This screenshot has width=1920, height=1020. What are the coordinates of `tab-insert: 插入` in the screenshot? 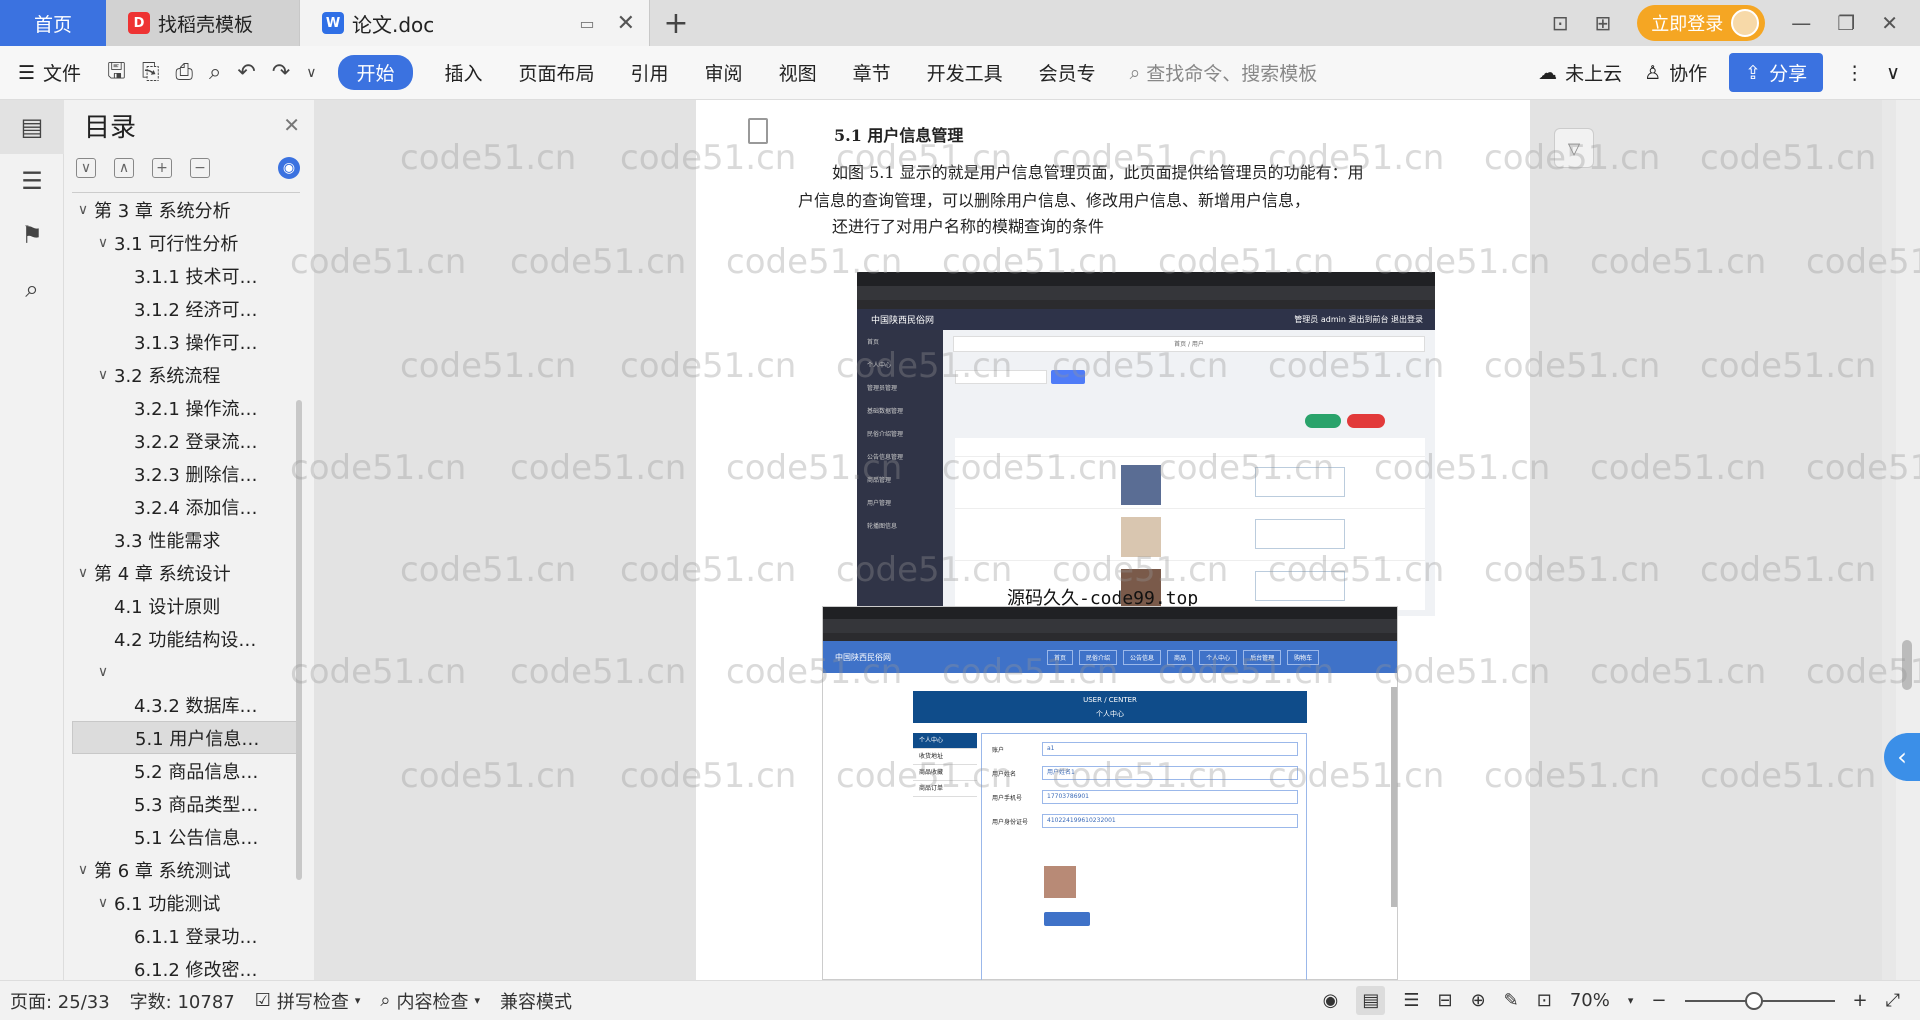 It's located at (464, 72).